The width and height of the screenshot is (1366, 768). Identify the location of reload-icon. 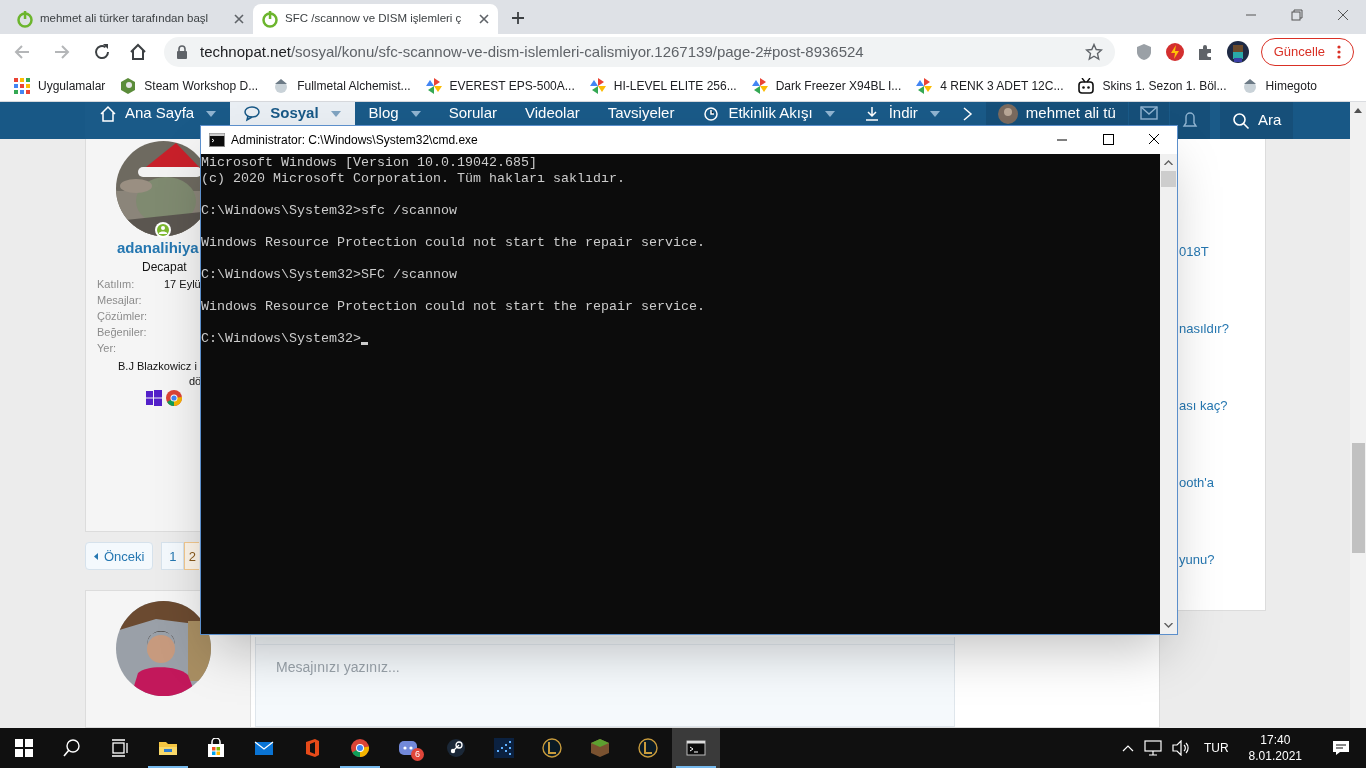
(102, 52).